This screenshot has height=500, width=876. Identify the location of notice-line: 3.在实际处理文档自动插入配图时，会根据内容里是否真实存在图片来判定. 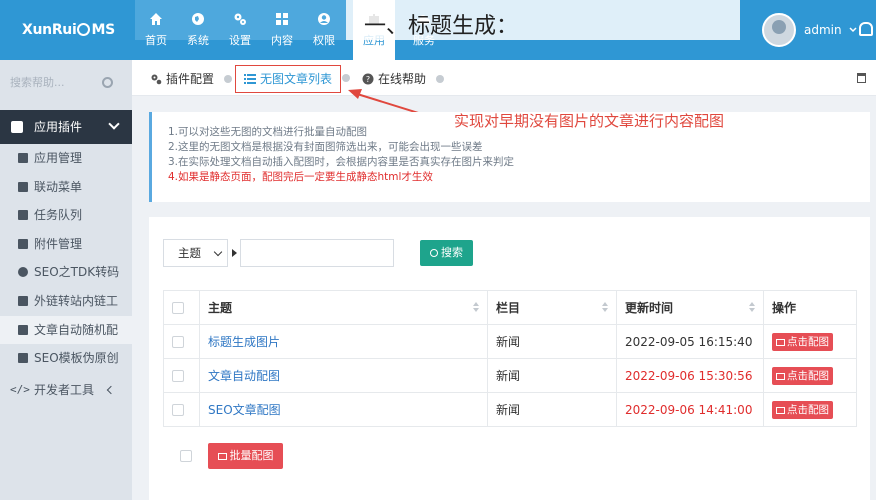
(341, 162).